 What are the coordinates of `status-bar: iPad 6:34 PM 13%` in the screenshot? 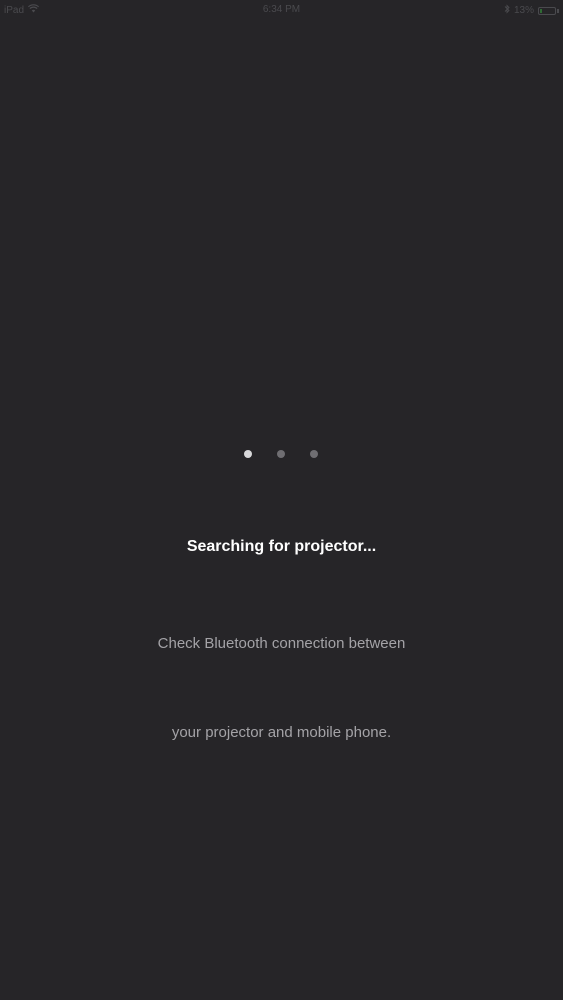 It's located at (281, 10).